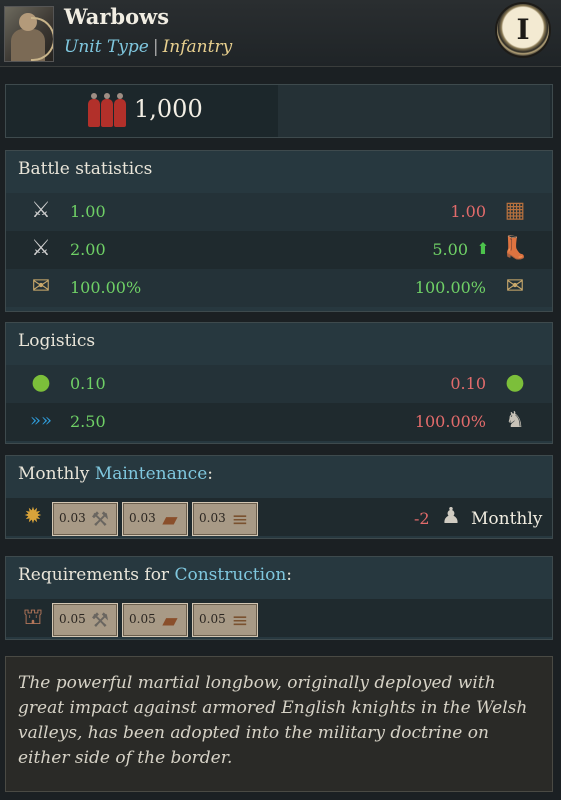  I want to click on gold-icon: ✹, so click(33, 517).